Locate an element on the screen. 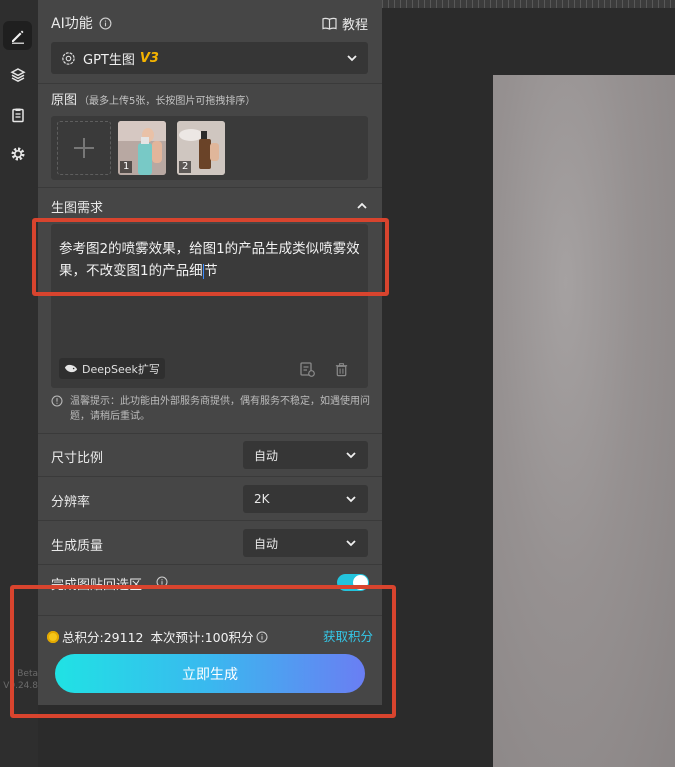 This screenshot has width=675, height=767. source-hint: （最多上传5张，长按图片可拖拽排序） is located at coordinates (167, 101).